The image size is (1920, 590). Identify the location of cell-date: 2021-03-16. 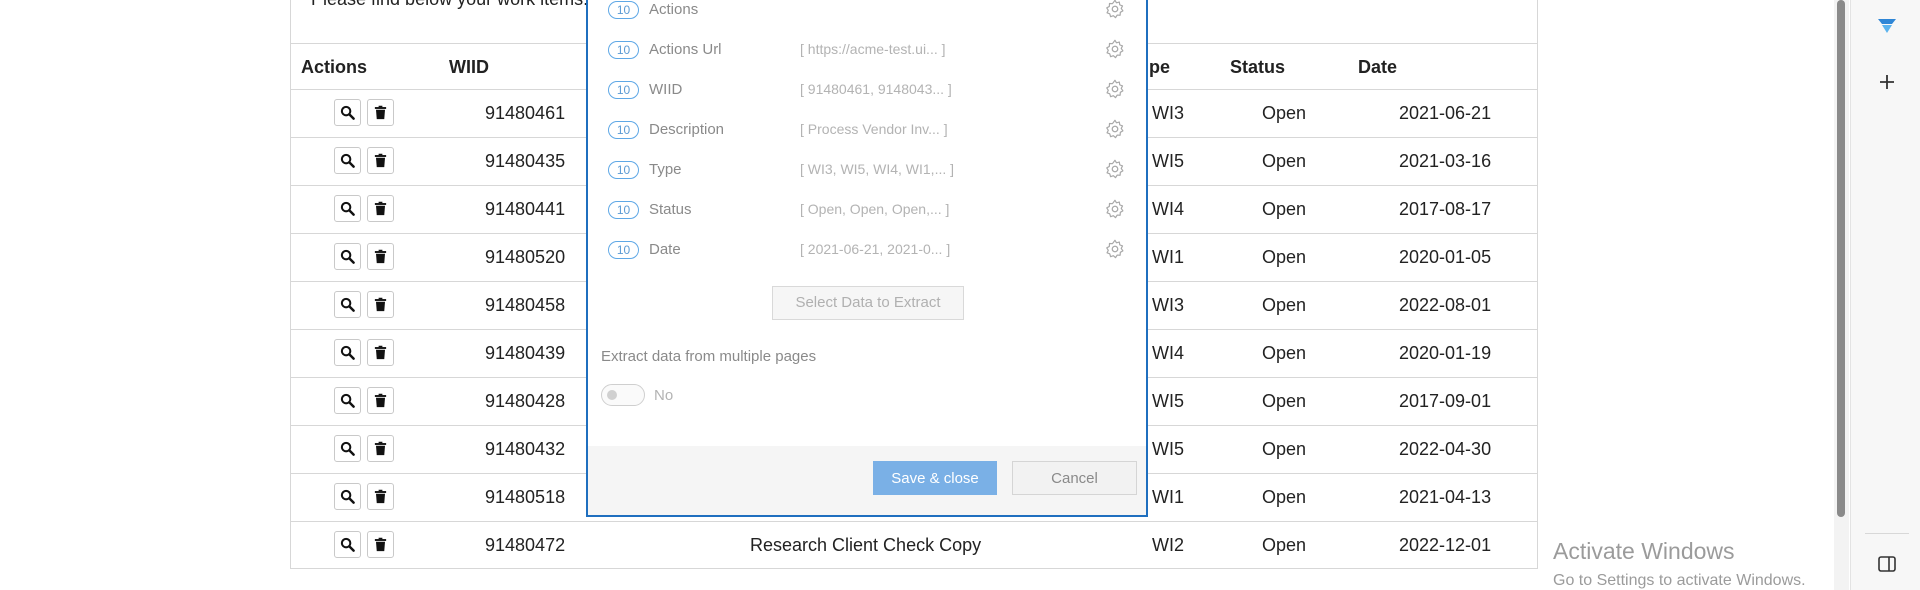
(1445, 161).